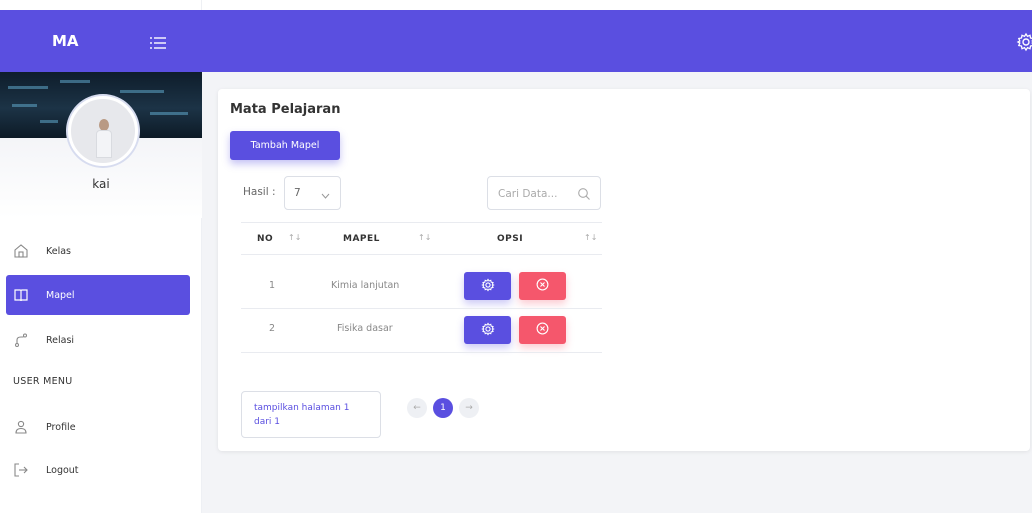 The image size is (1032, 513). Describe the element at coordinates (365, 328) in the screenshot. I see `cell-mapel: Fisika dasar` at that location.